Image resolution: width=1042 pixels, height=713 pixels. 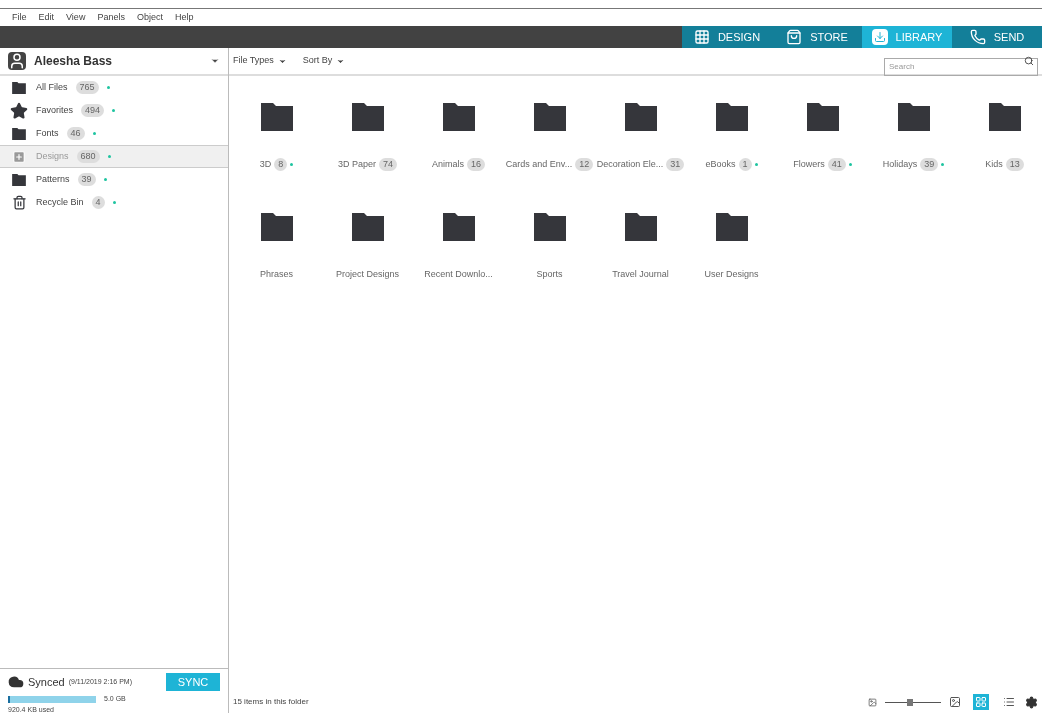 I want to click on folder-item: User Designs, so click(x=731, y=268).